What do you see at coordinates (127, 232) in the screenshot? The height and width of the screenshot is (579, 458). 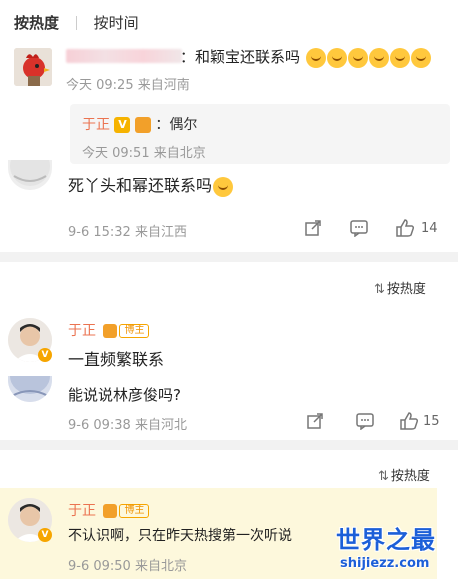 I see `comment-meta: 9-6 15:32 来自江西` at bounding box center [127, 232].